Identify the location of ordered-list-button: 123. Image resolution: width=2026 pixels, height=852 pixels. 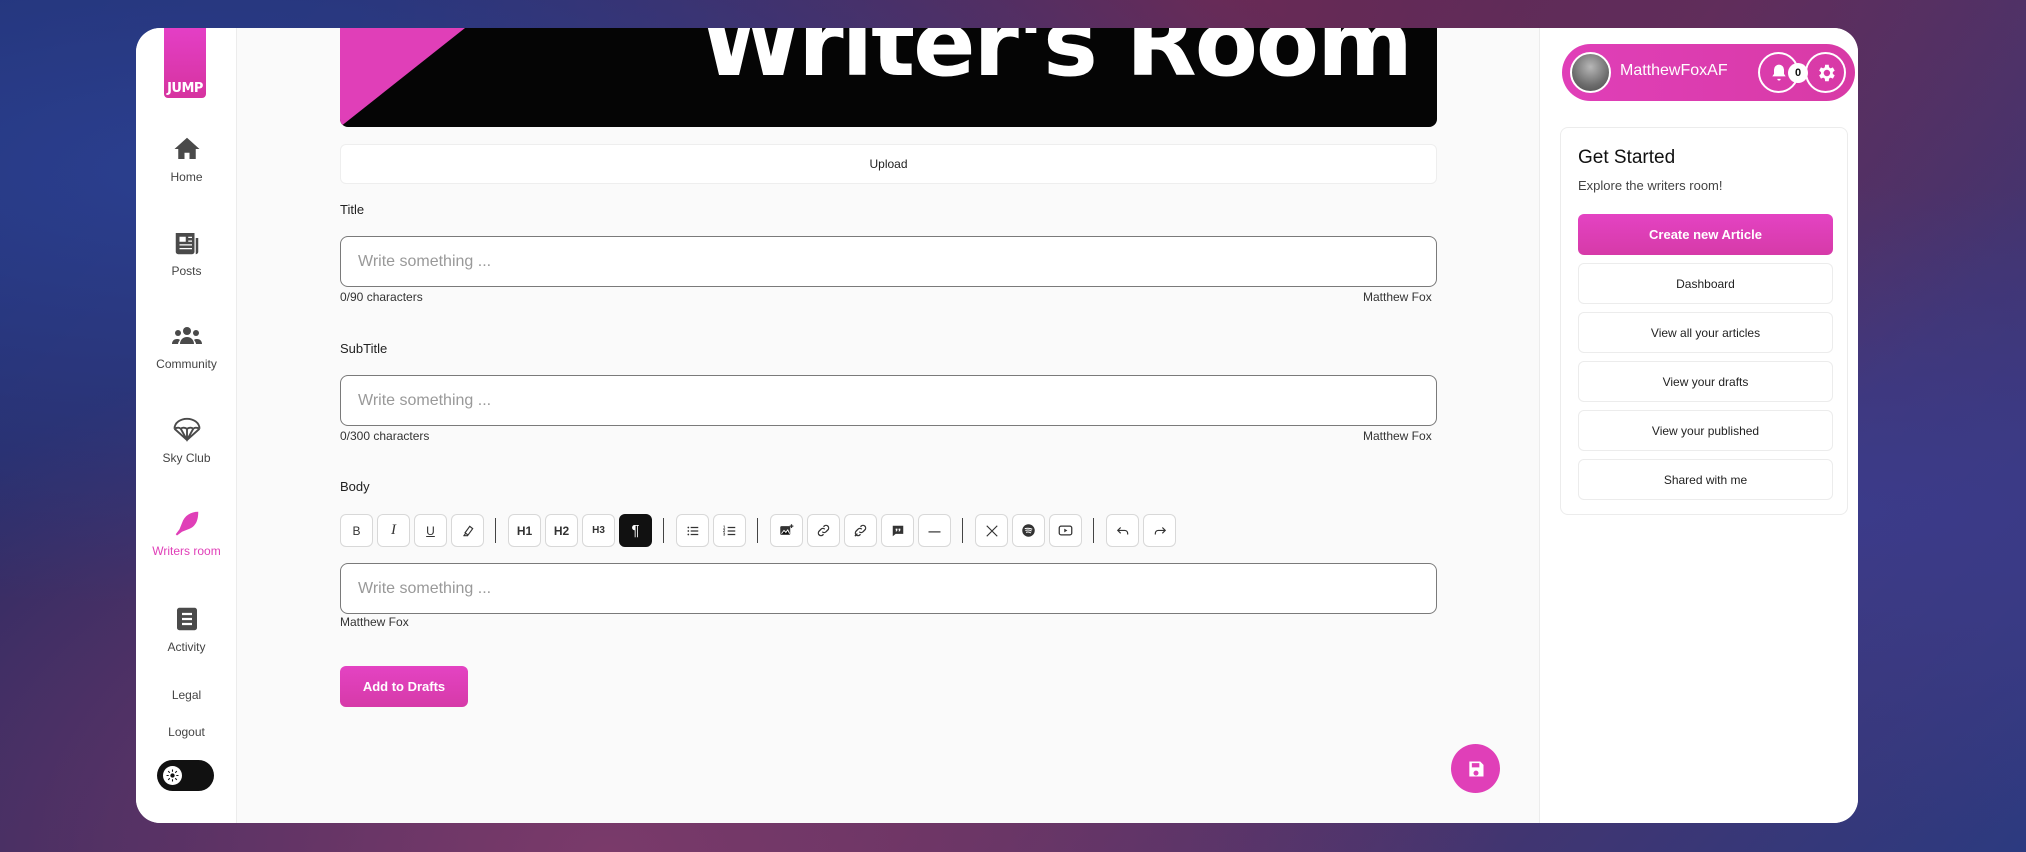
(729, 530).